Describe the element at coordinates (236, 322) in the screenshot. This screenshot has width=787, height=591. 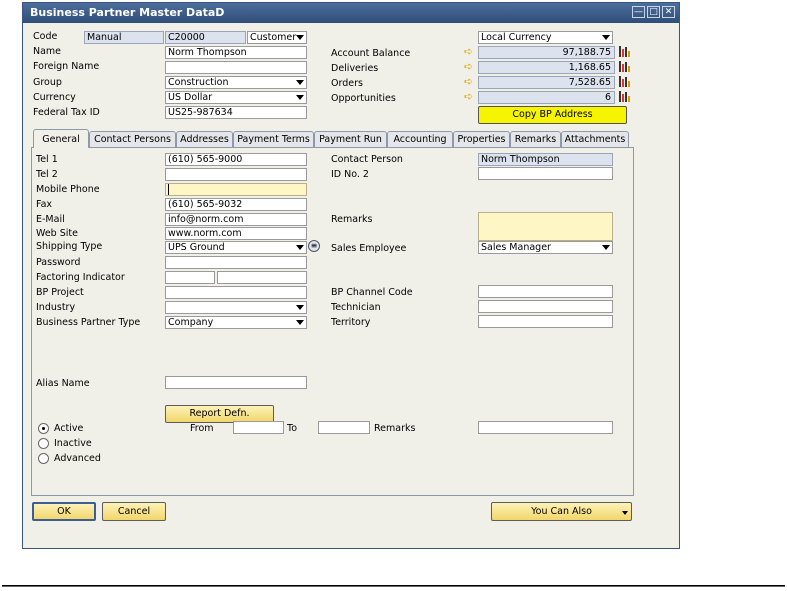
I see `bp-type-field-select: Company` at that location.